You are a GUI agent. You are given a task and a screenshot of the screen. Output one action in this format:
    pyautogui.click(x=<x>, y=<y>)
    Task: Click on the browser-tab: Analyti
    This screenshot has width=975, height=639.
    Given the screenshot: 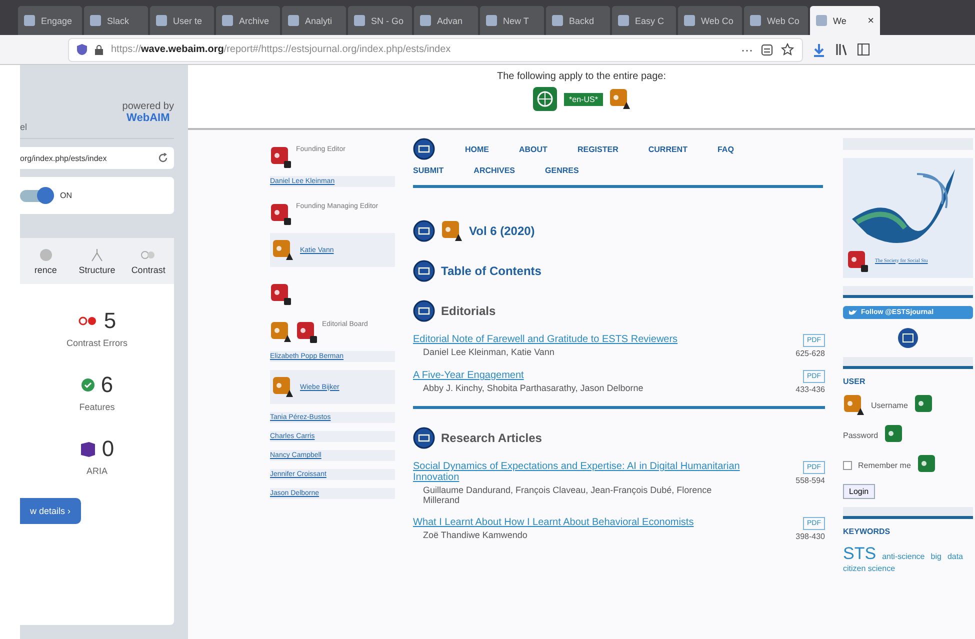 What is the action you would take?
    pyautogui.click(x=314, y=20)
    